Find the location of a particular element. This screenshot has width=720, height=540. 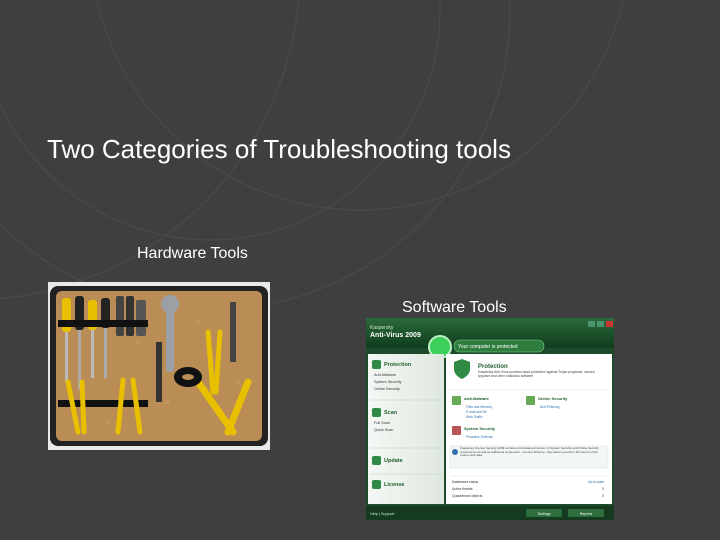

settings-button: Settings is located at coordinates (544, 514).